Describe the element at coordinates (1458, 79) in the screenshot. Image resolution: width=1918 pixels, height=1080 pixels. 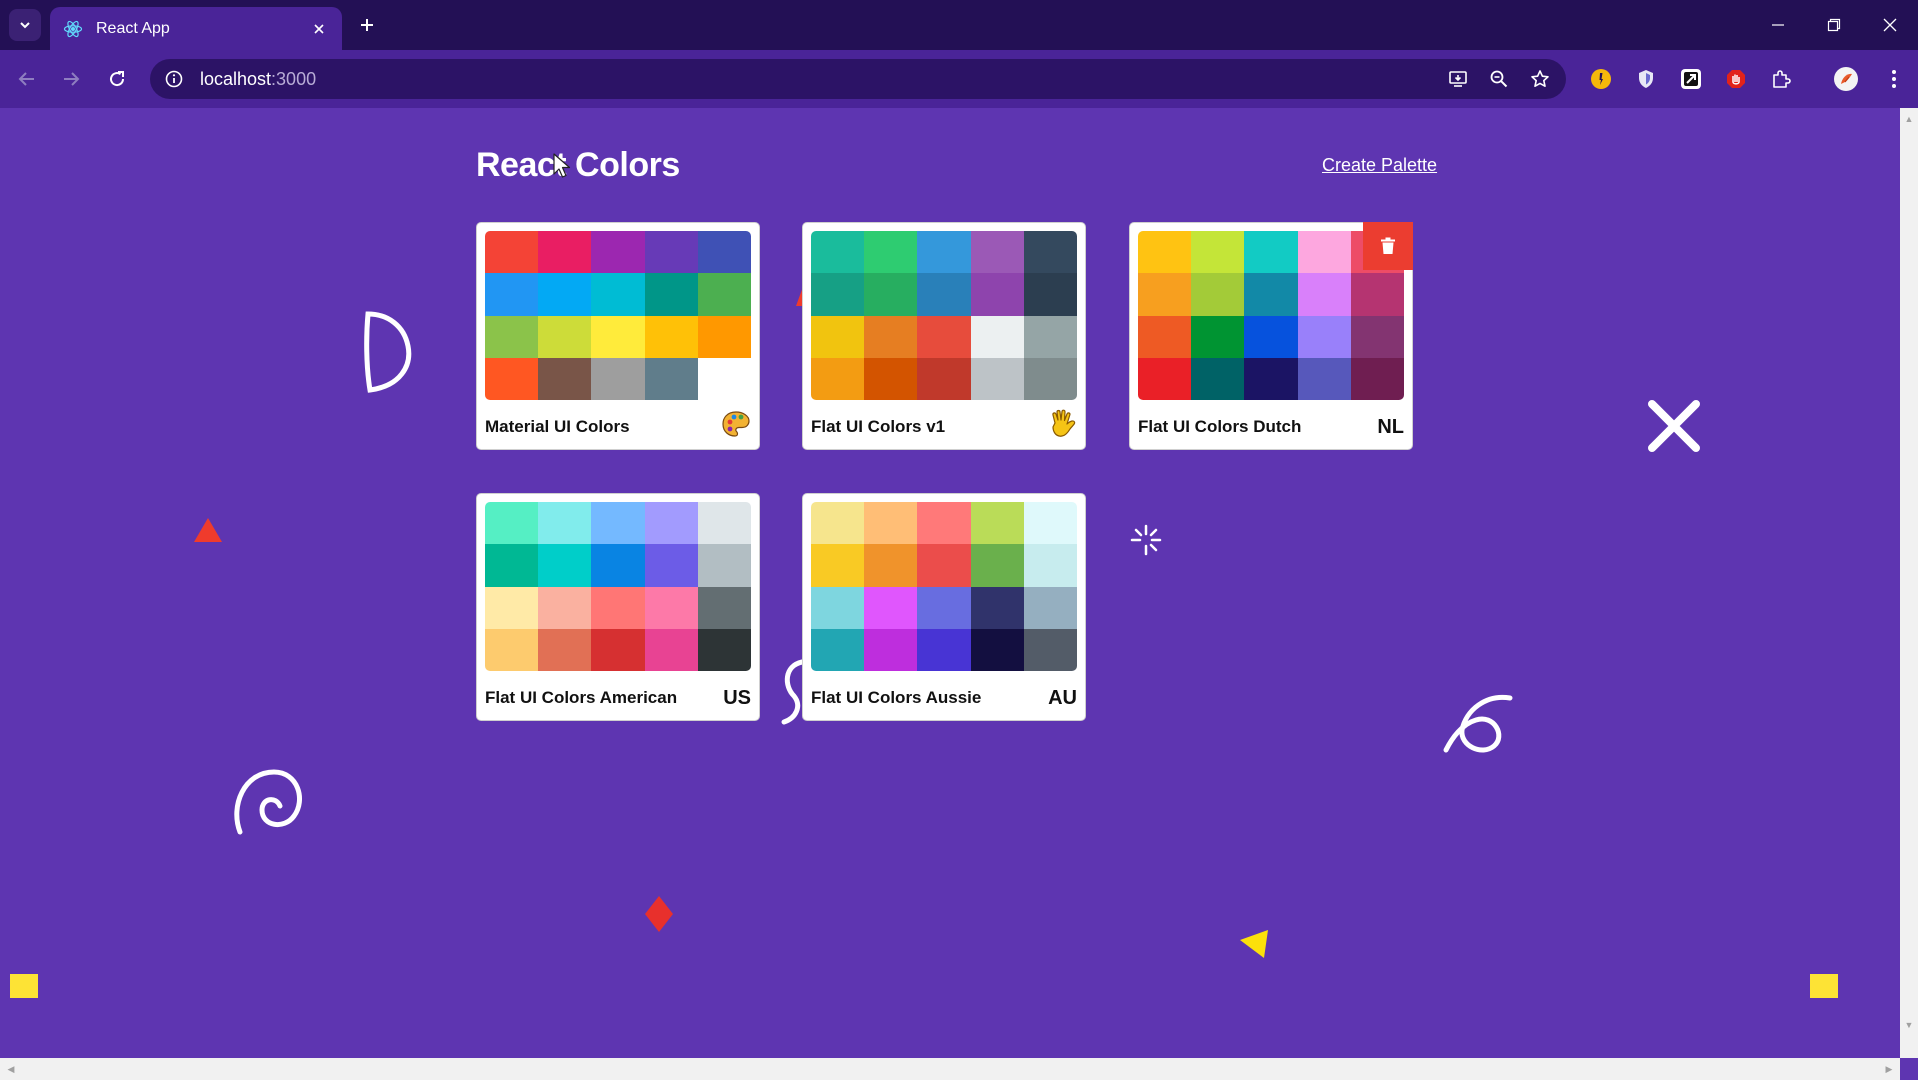
I see `install-app-icon` at that location.